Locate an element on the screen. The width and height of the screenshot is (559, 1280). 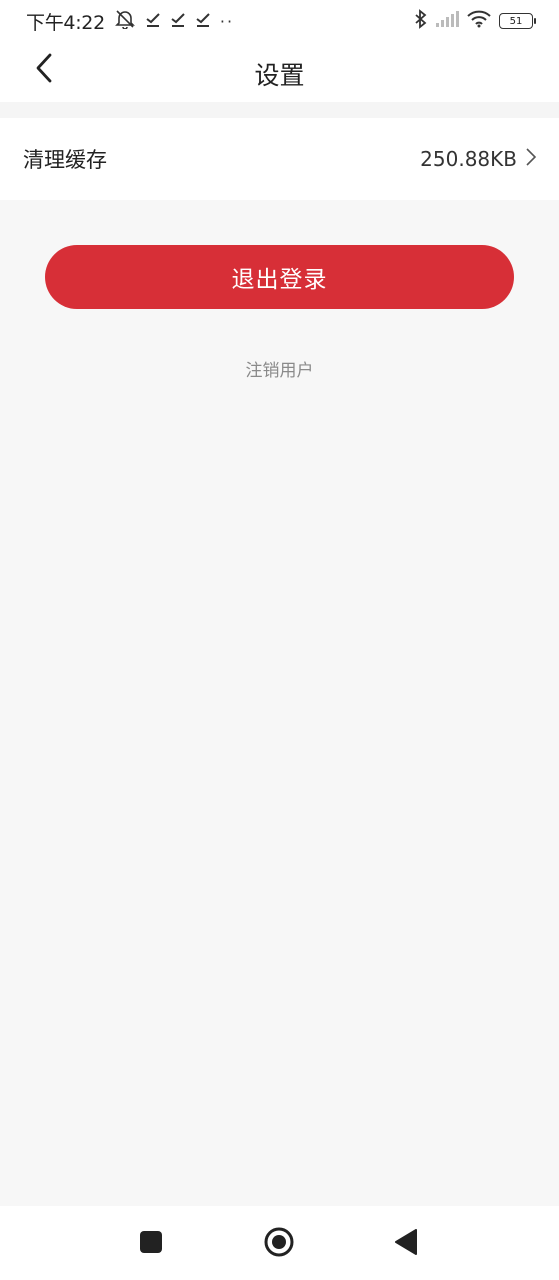
clear-cache-label: 清理缓存 is located at coordinates (65, 160).